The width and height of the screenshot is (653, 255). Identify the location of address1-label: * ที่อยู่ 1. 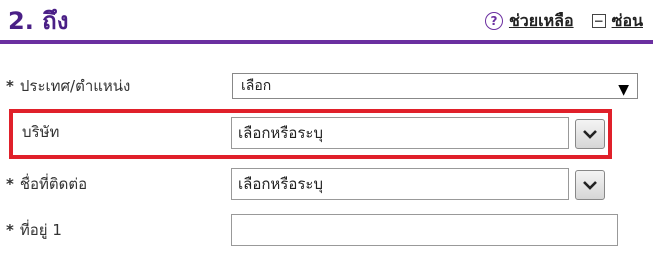
(34, 230).